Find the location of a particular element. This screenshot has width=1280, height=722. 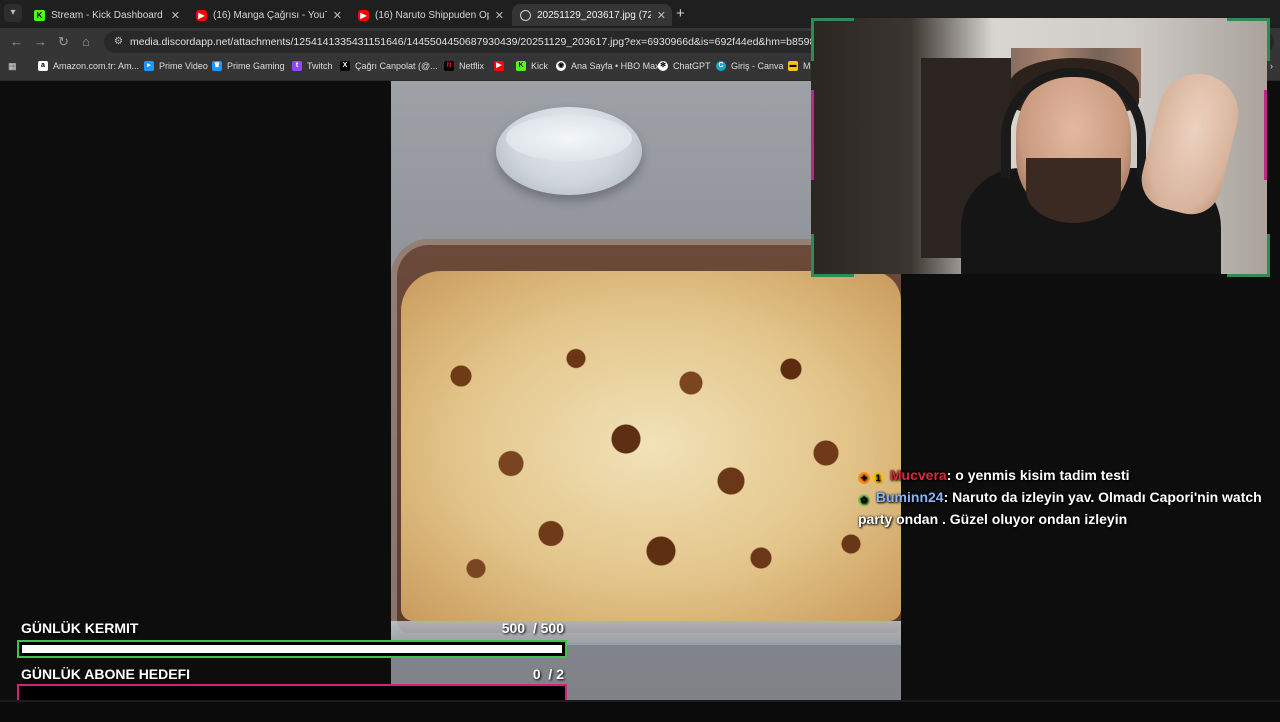

bookmark-twitch: t Twitch is located at coordinates (312, 66).